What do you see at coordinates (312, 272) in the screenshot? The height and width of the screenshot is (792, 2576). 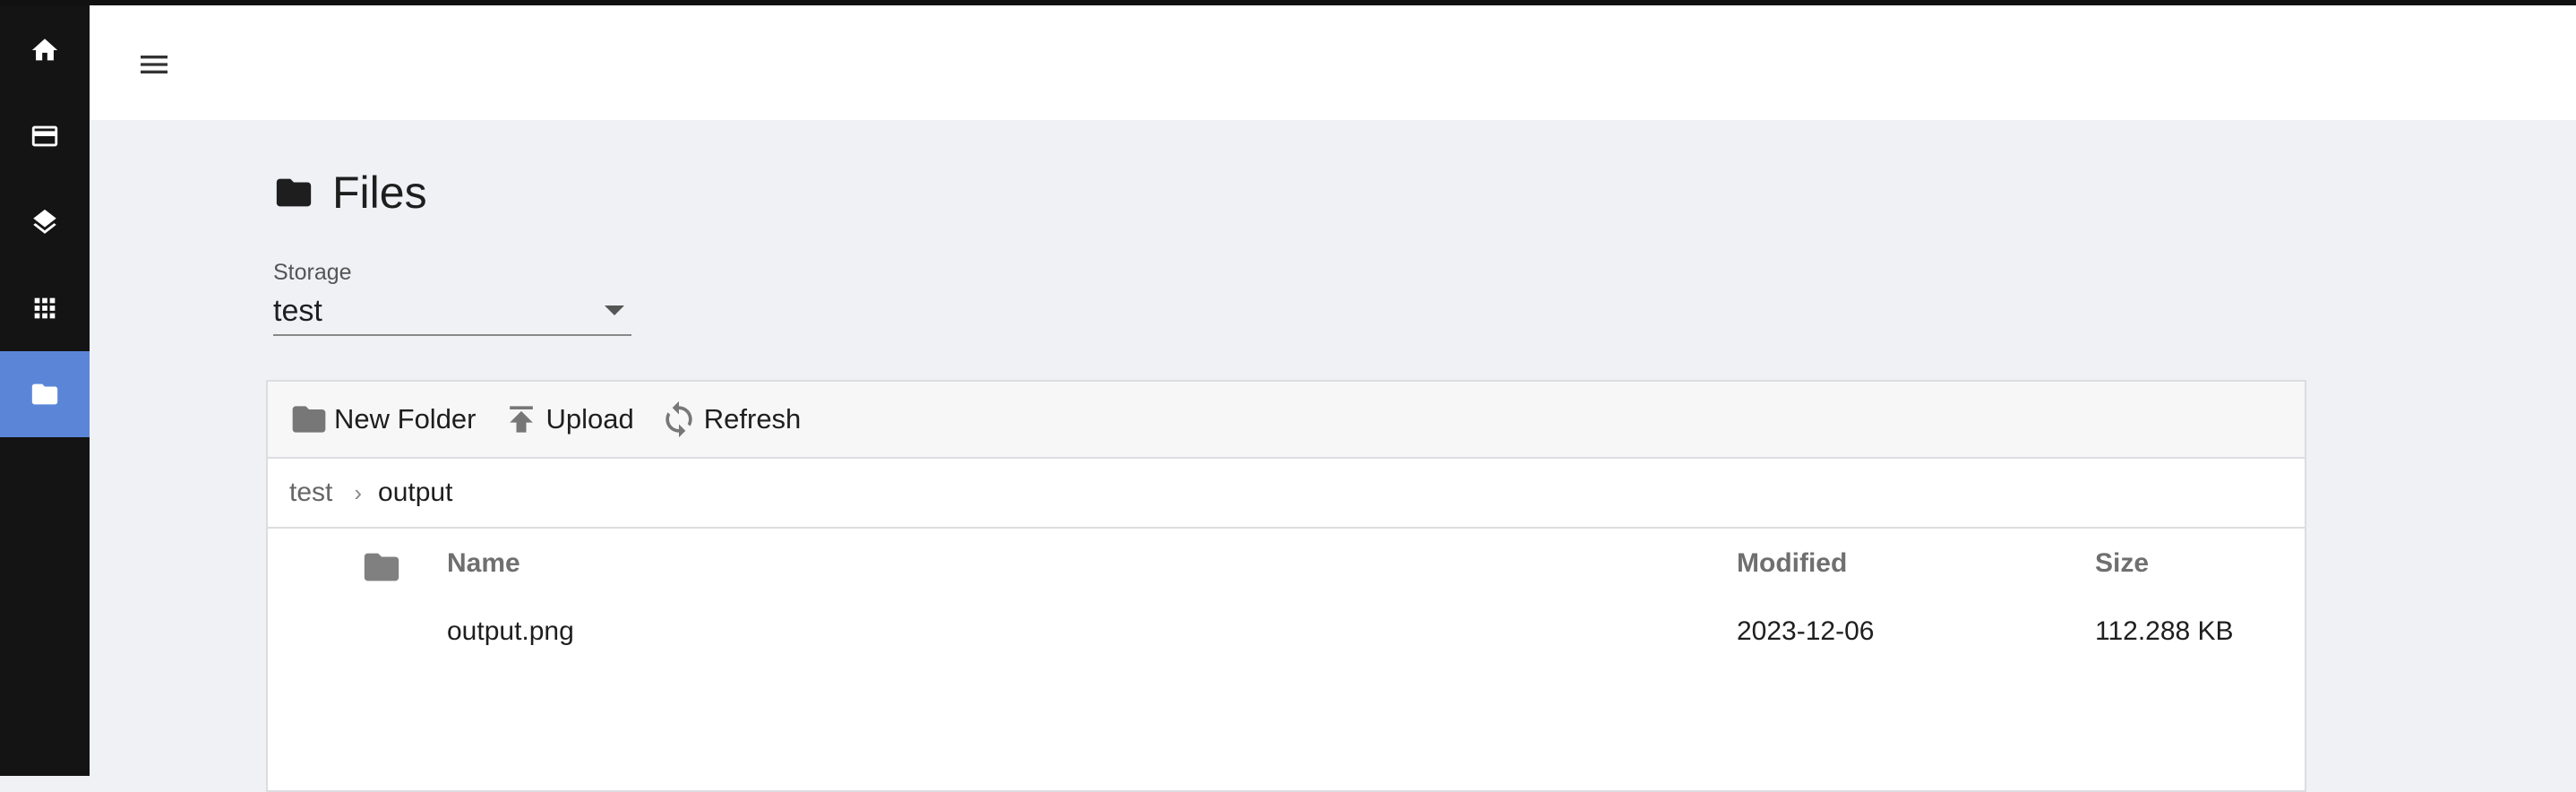 I see `storage-label: Storage` at bounding box center [312, 272].